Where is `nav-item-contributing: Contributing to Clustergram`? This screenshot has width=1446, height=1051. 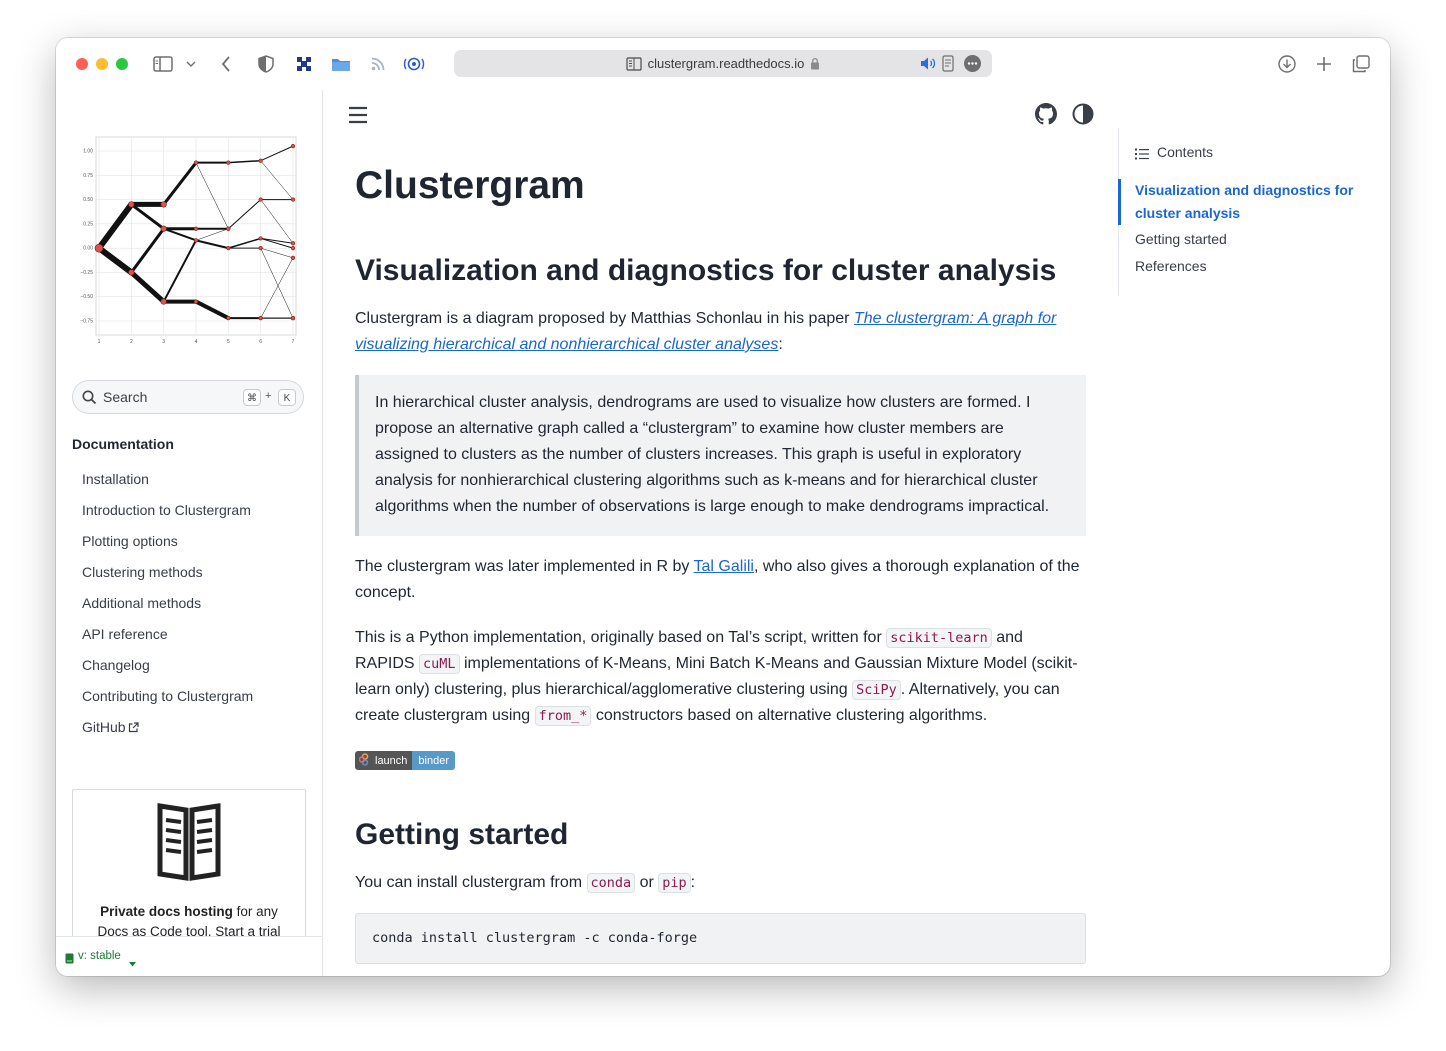
nav-item-contributing: Contributing to Clustergram is located at coordinates (167, 696).